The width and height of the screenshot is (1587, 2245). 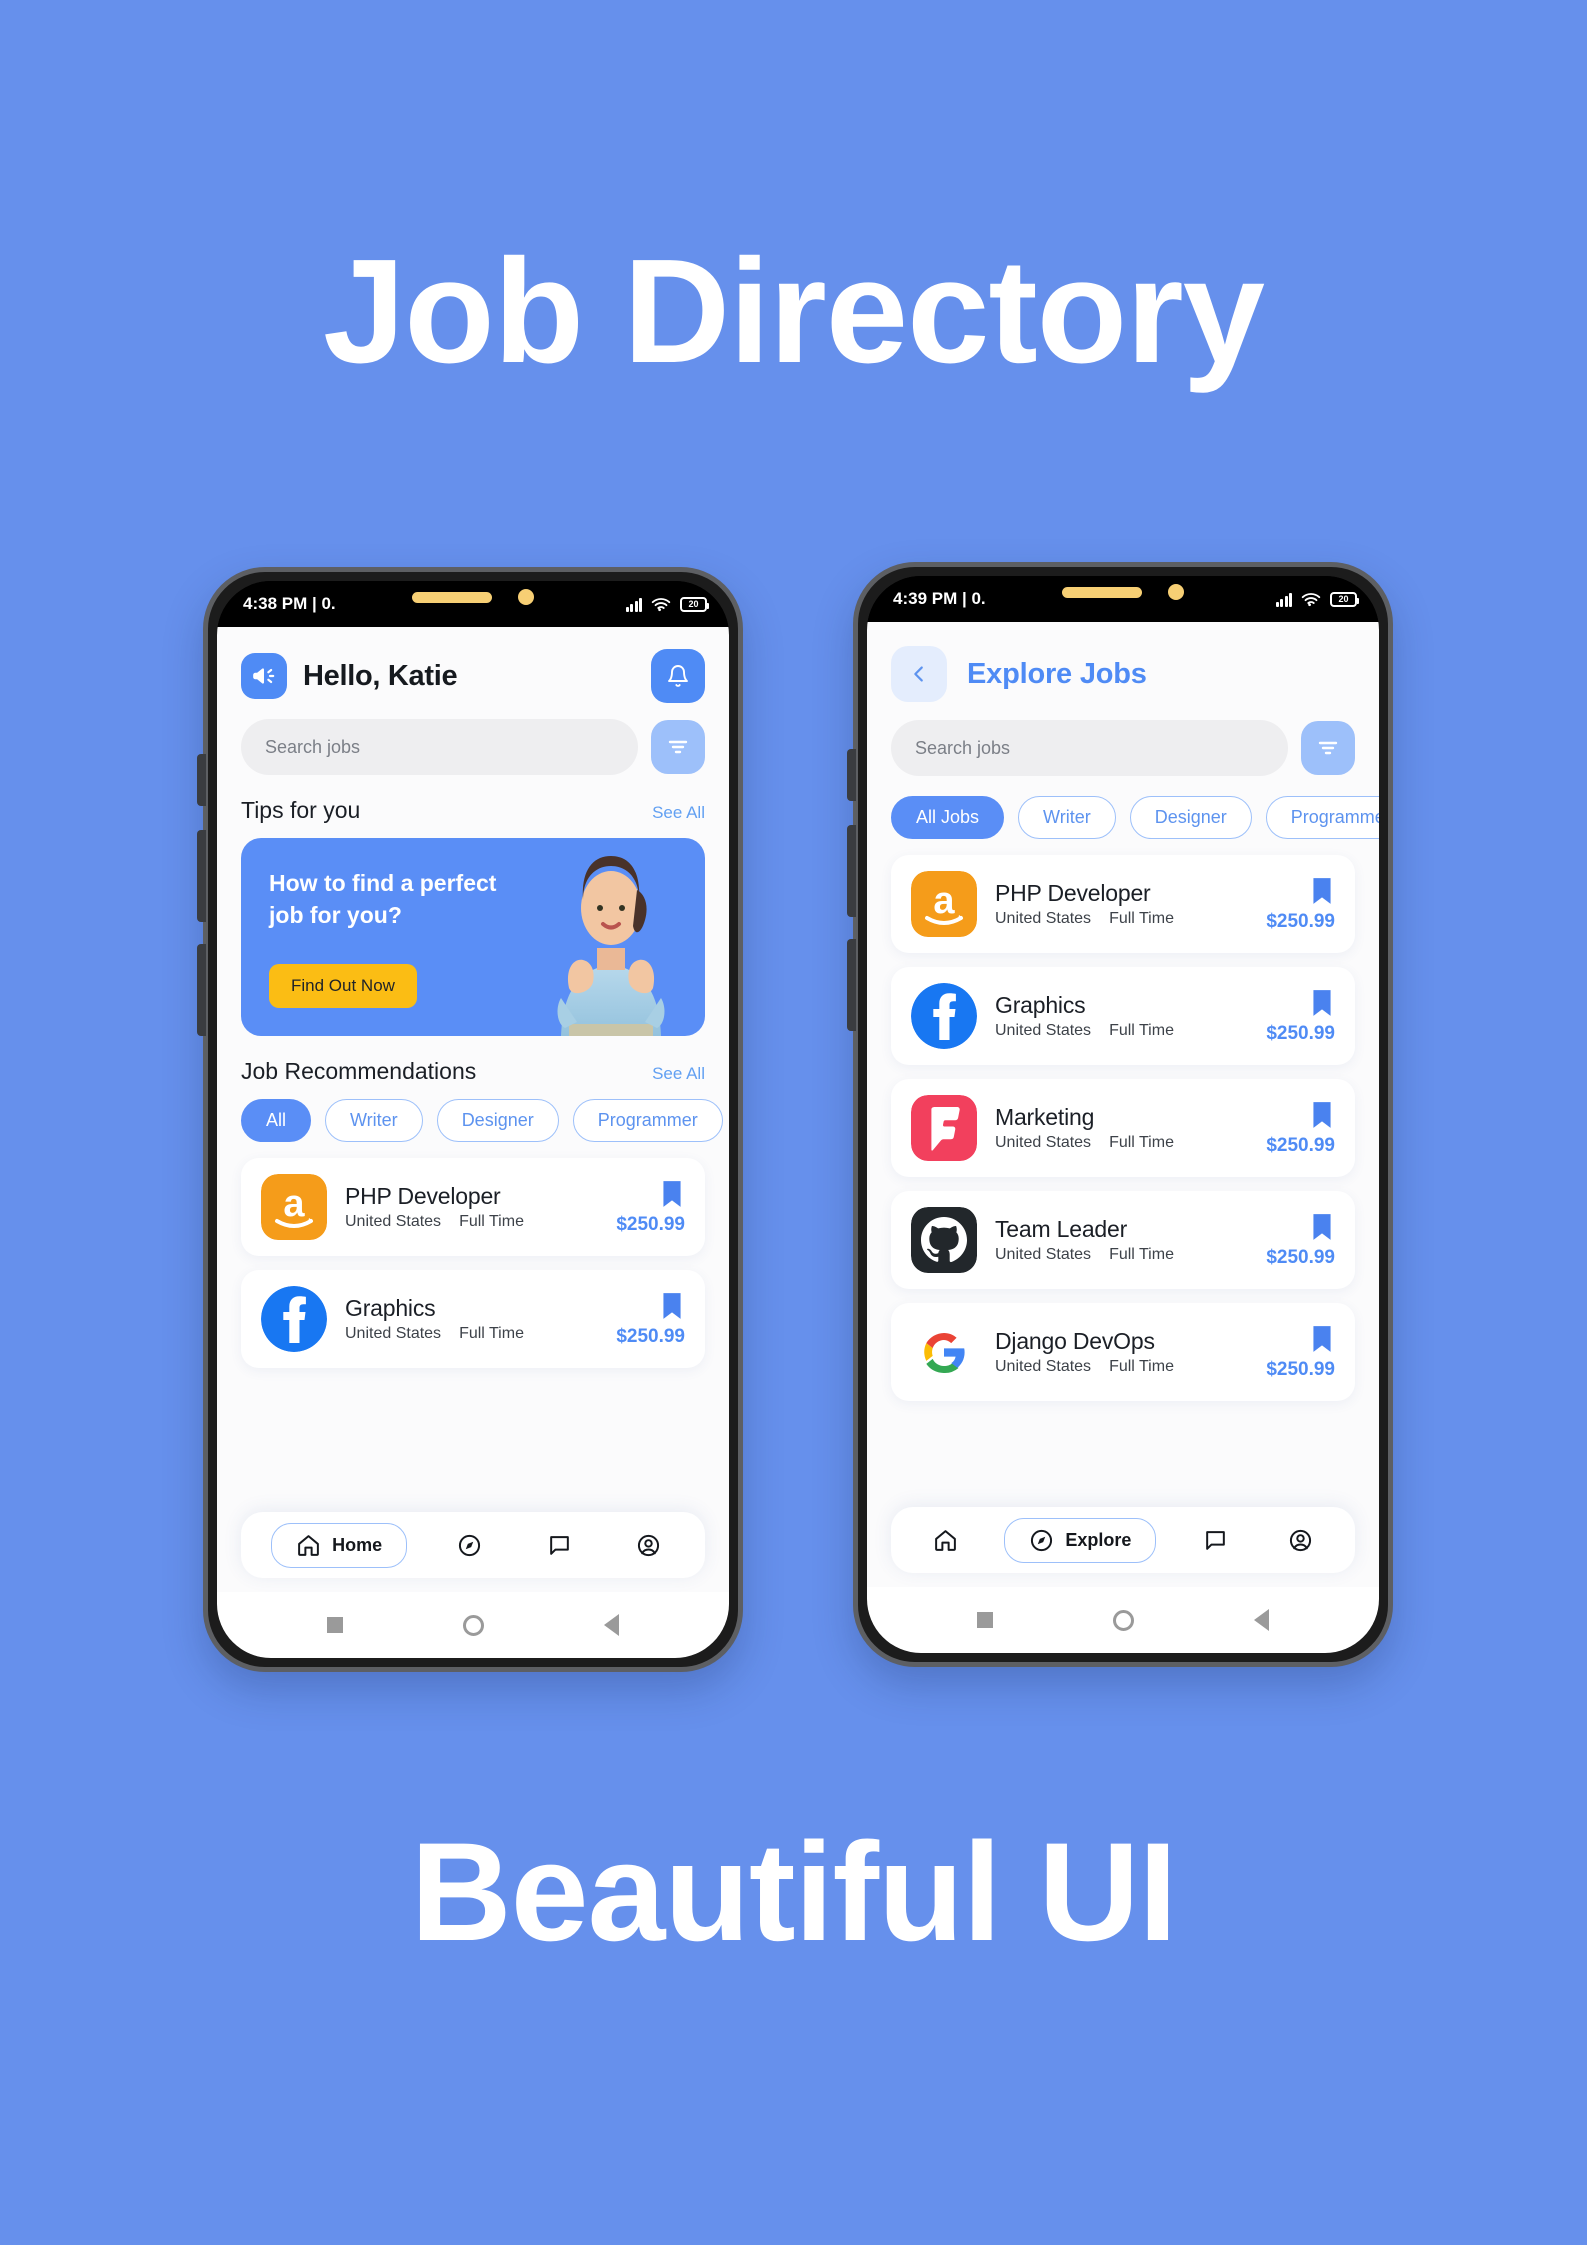 What do you see at coordinates (201, 780) in the screenshot?
I see `phone-side-button` at bounding box center [201, 780].